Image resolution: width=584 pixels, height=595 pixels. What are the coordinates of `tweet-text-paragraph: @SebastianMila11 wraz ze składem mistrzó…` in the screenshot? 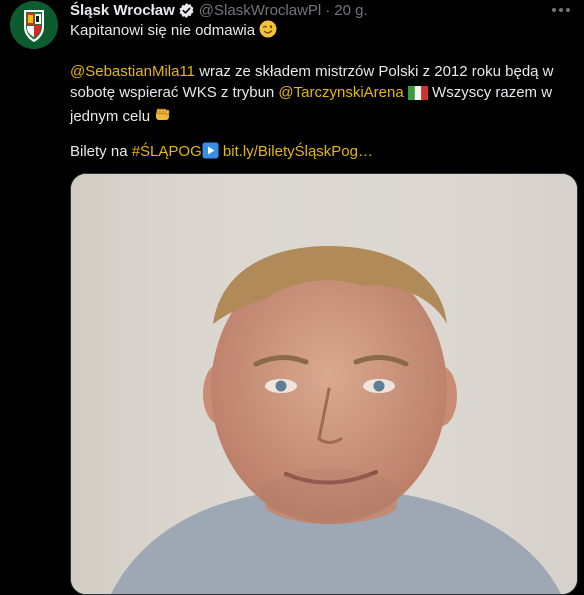 It's located at (320, 95).